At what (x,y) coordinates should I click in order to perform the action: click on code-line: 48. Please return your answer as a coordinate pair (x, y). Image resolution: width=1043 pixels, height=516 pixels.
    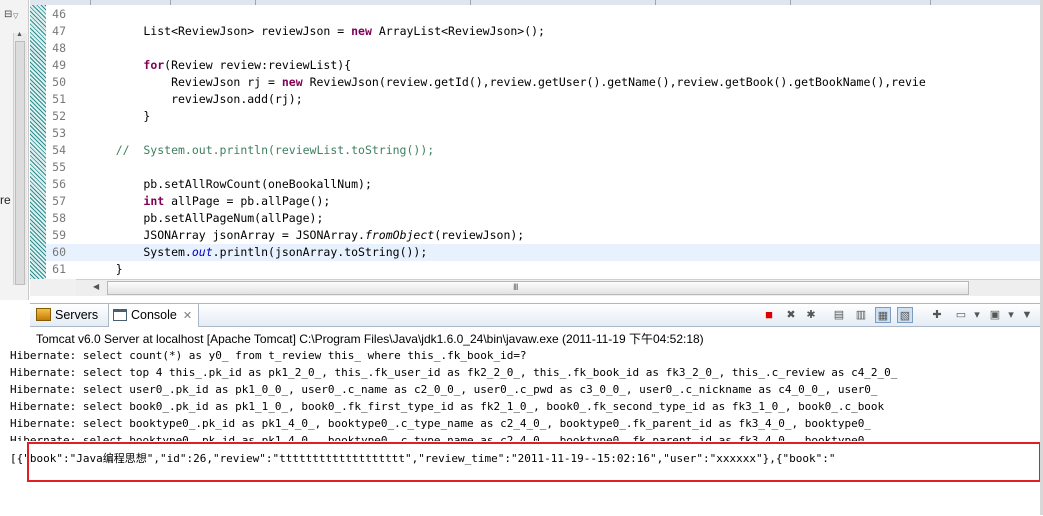
    Looking at the image, I should click on (544, 48).